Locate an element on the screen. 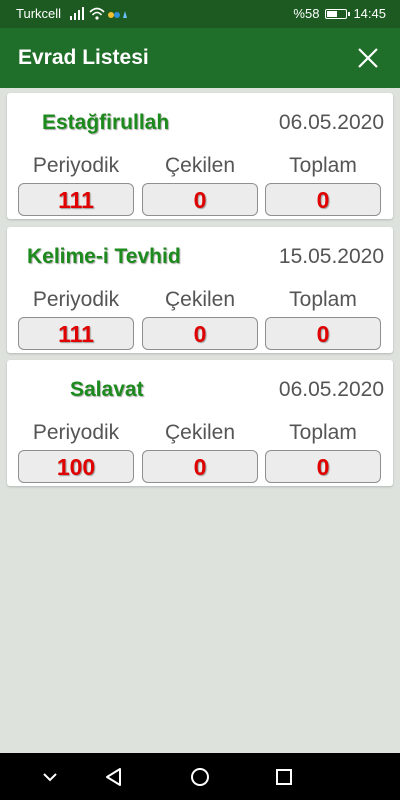 Image resolution: width=400 pixels, height=800 pixels. battery-percent: %58 is located at coordinates (306, 13).